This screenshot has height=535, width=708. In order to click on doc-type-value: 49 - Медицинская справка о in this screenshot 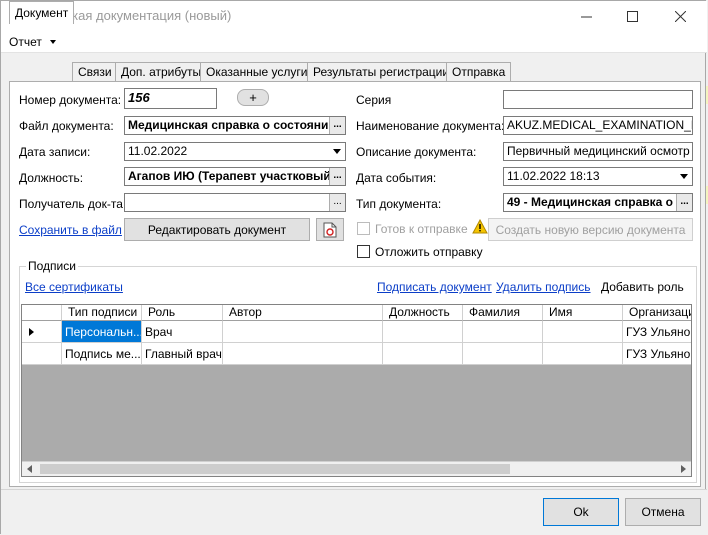, I will do `click(590, 202)`.